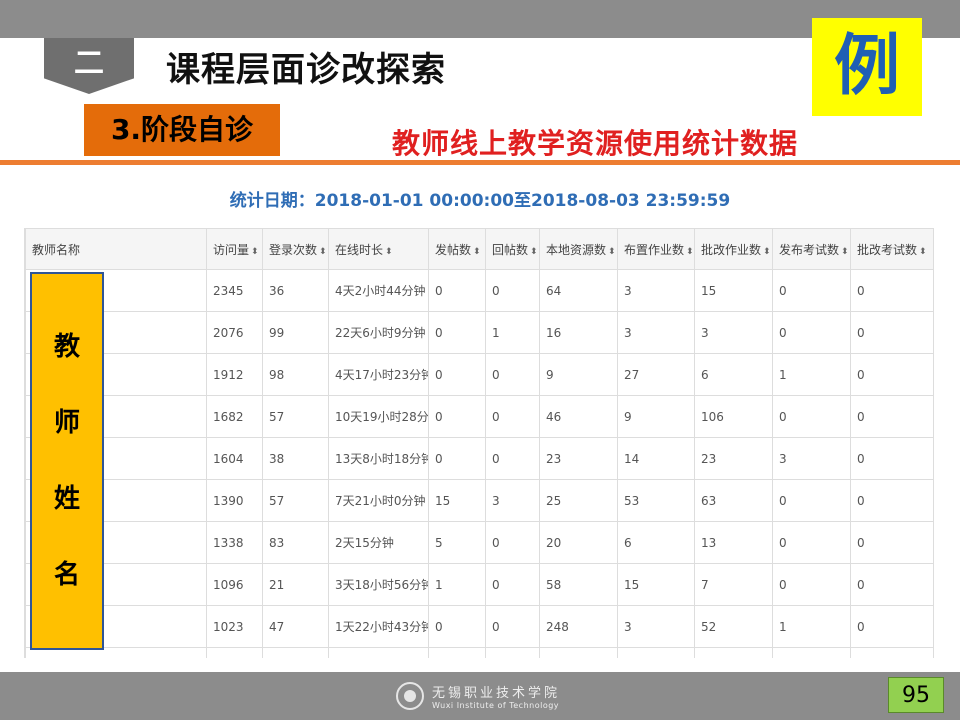  I want to click on table-cell: 10天19小时28分钟, so click(378, 416).